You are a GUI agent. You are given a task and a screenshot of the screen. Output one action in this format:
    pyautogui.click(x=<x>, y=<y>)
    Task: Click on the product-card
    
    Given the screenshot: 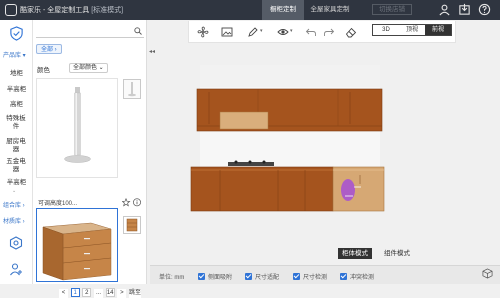 What is the action you would take?
    pyautogui.click(x=77, y=128)
    